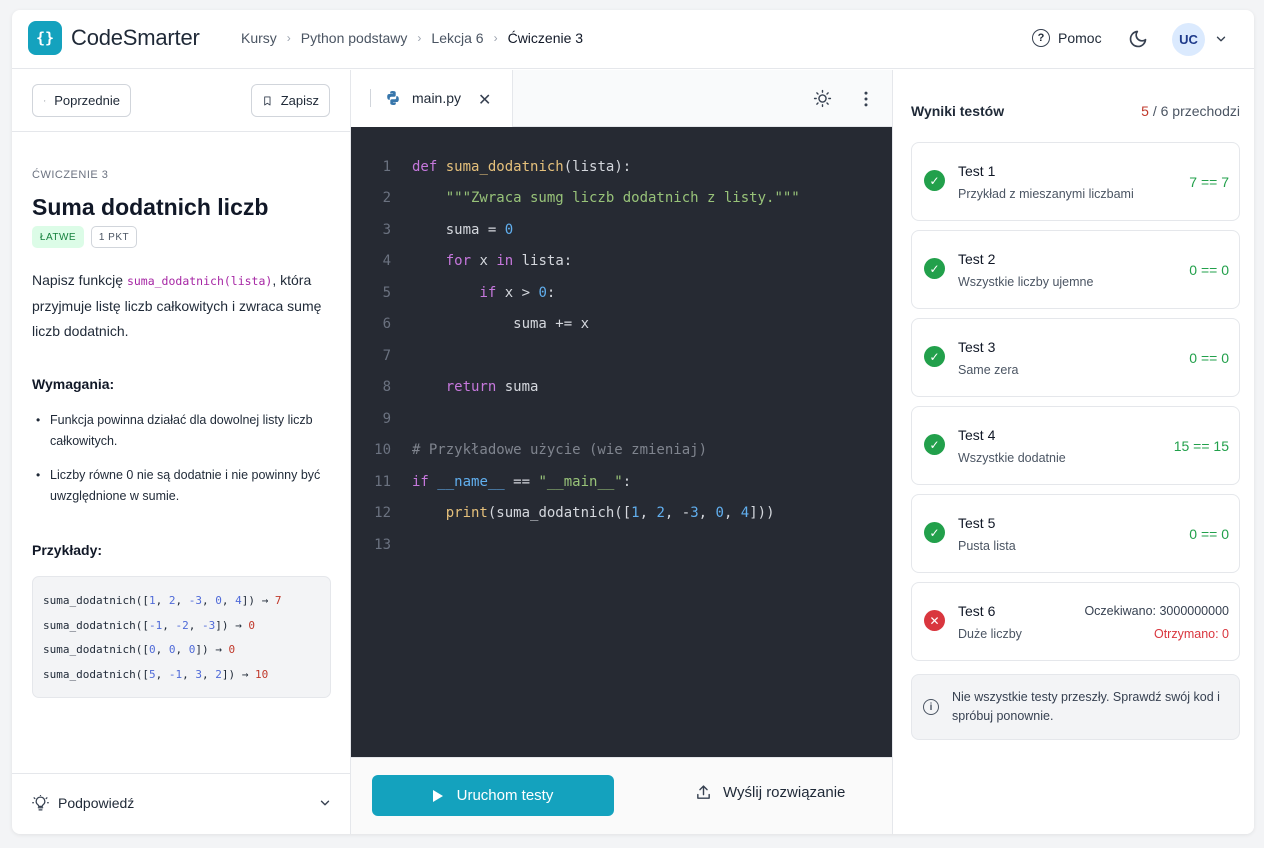  I want to click on play-icon, so click(437, 795).